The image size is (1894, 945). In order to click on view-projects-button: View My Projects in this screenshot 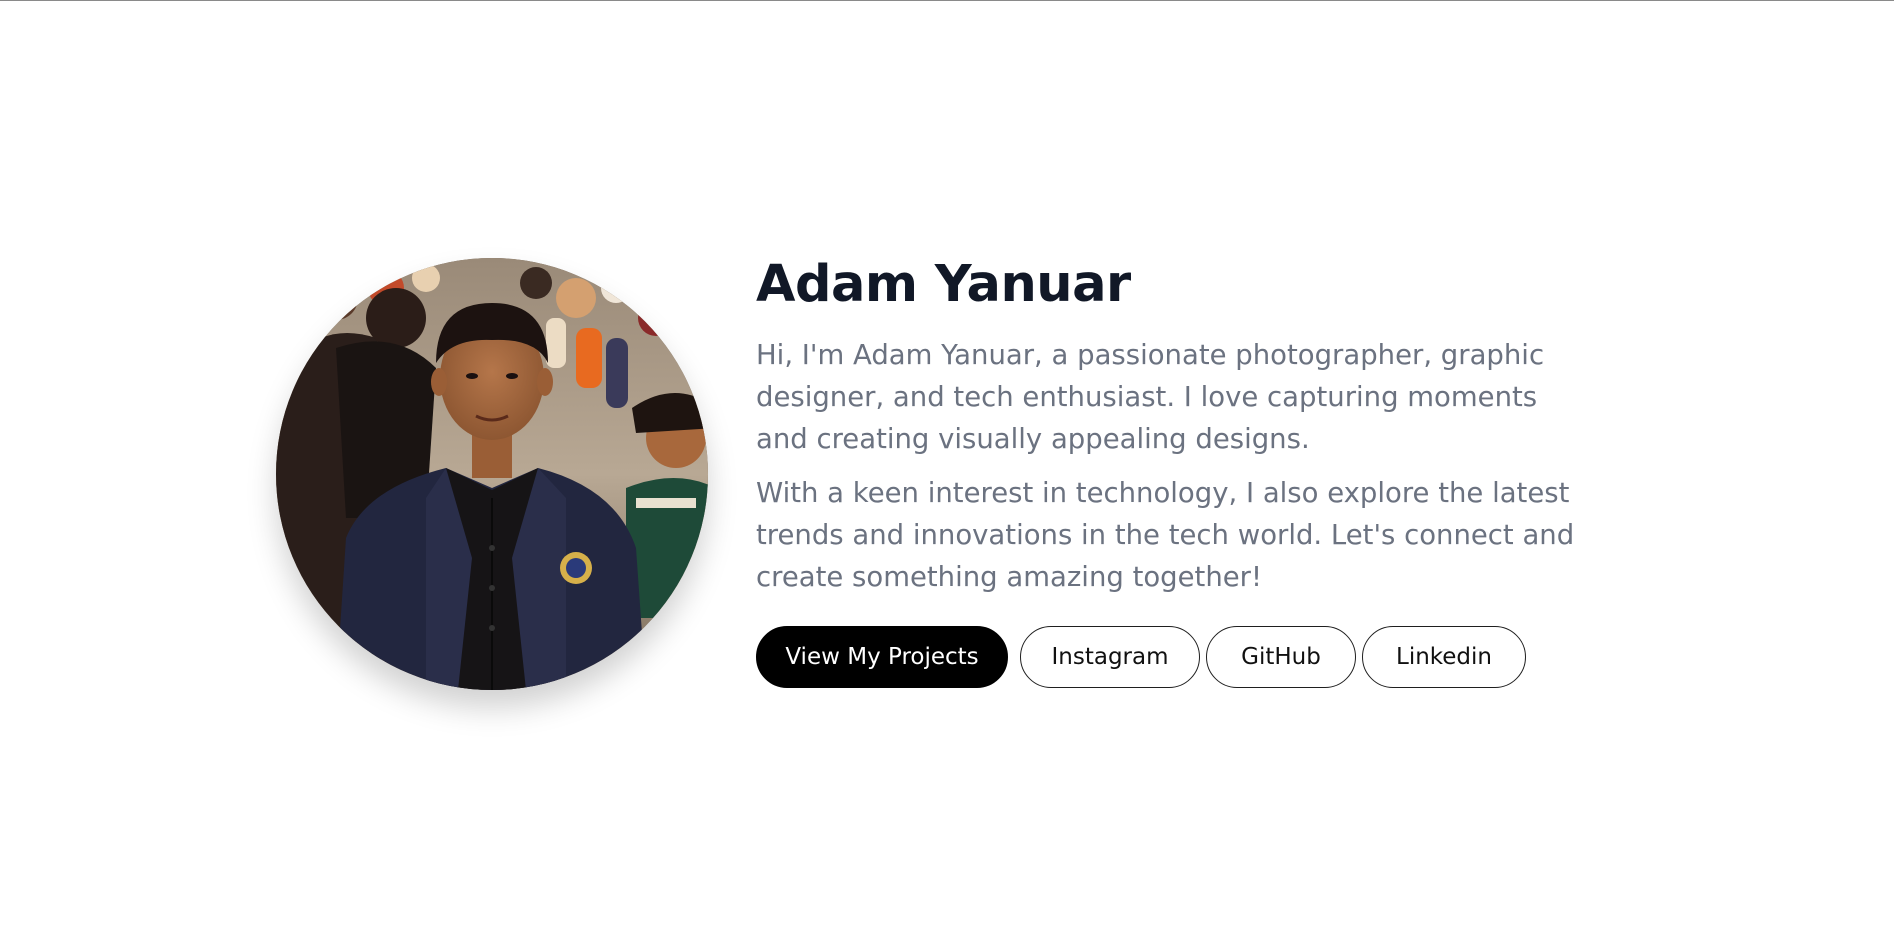, I will do `click(882, 657)`.